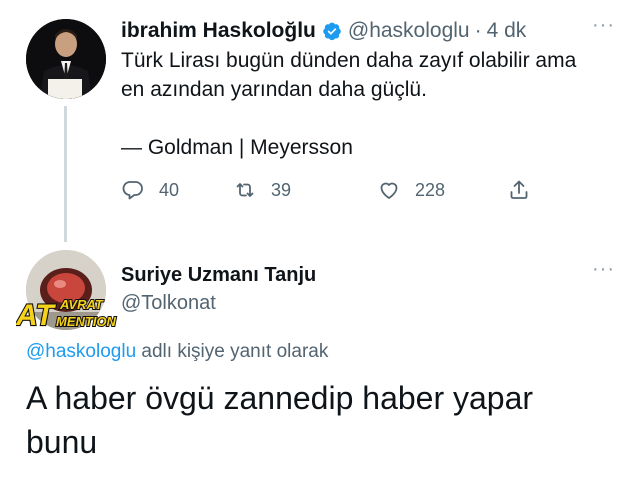 This screenshot has height=496, width=635. What do you see at coordinates (168, 303) in the screenshot?
I see `reply-author-handle: @Tolkonat` at bounding box center [168, 303].